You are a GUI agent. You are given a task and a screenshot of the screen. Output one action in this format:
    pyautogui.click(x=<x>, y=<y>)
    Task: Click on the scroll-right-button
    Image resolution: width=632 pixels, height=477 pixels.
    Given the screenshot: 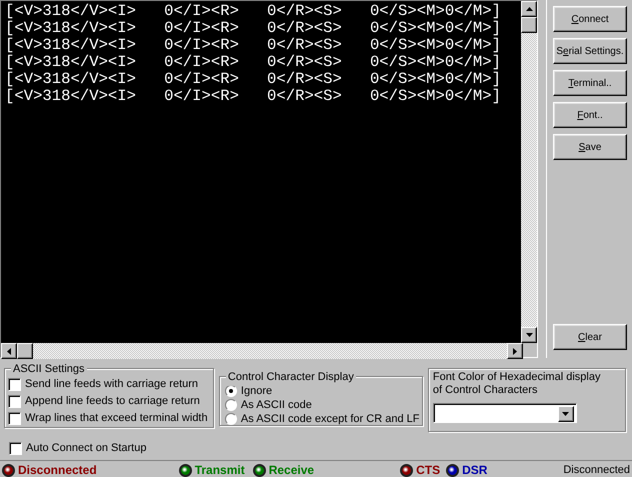 What is the action you would take?
    pyautogui.click(x=515, y=351)
    